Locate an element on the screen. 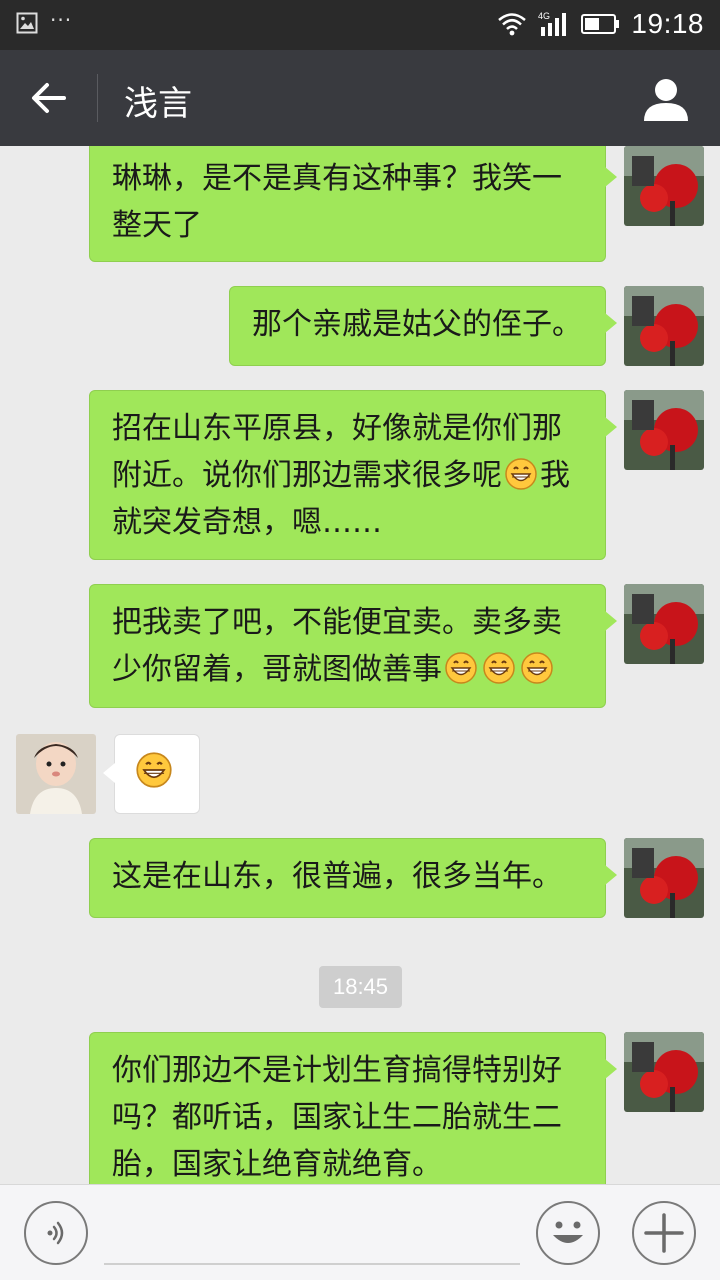 The image size is (720, 1280). voice-input-button is located at coordinates (56, 1233).